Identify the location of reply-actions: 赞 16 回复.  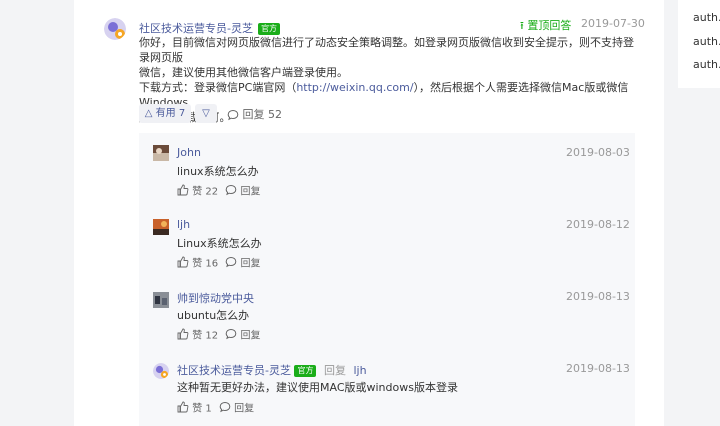
(218, 261).